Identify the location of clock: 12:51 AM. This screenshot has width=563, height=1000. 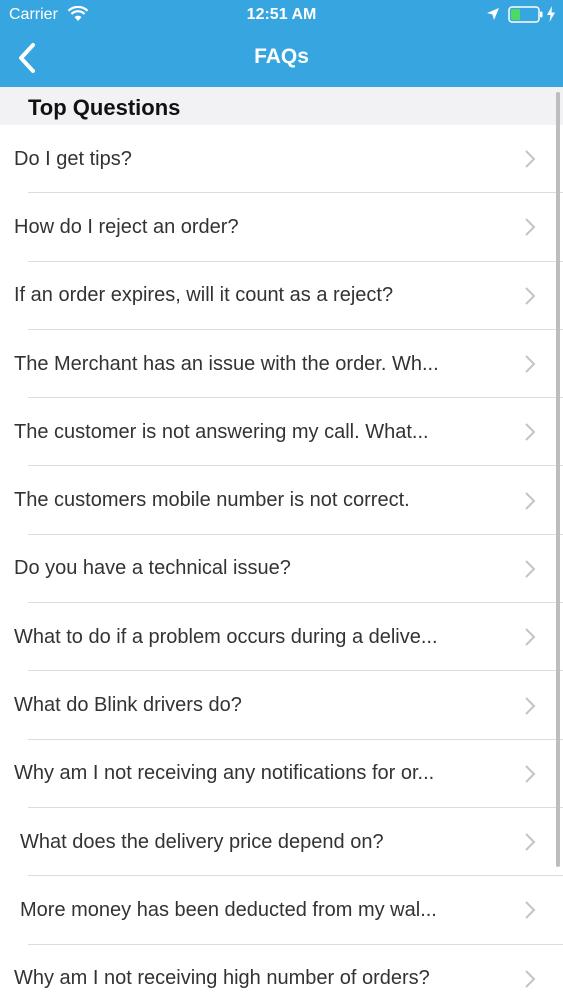
(281, 14).